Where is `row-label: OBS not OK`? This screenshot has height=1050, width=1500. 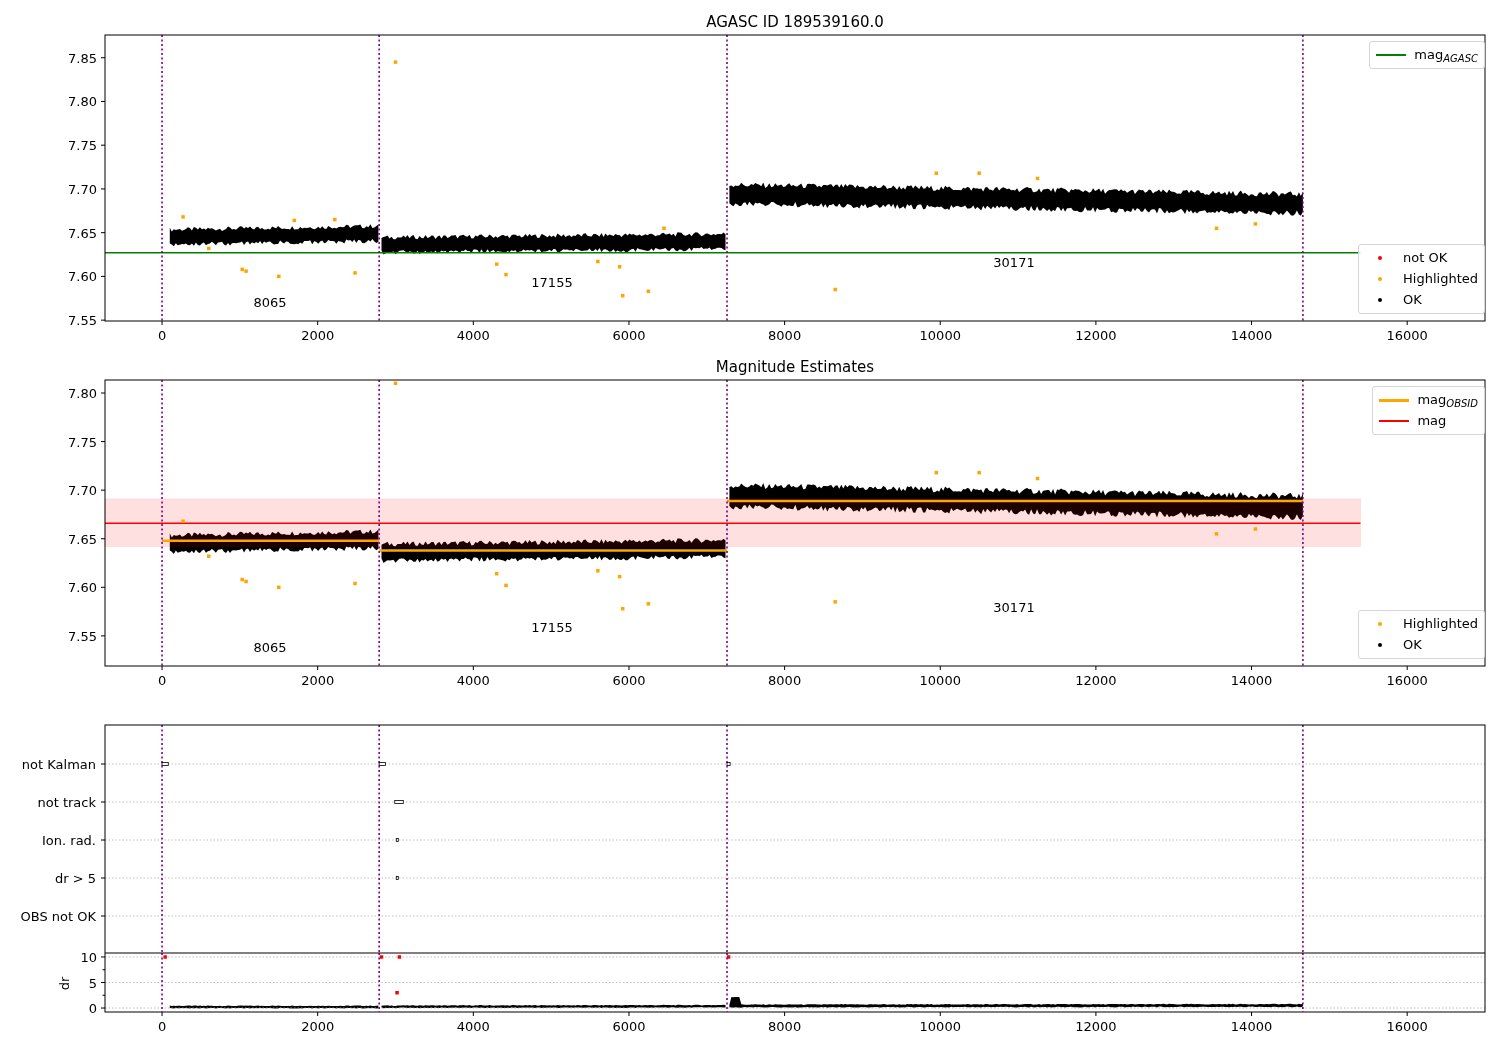
row-label: OBS not OK is located at coordinates (58, 916).